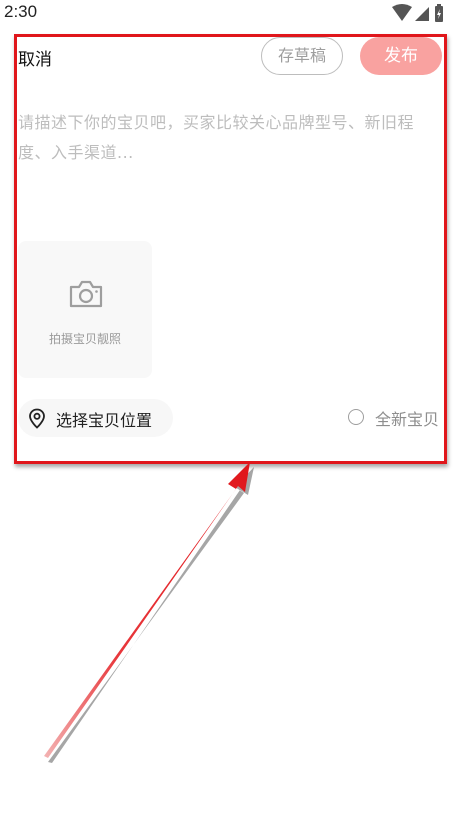  Describe the element at coordinates (402, 12) in the screenshot. I see `wifi-icon` at that location.